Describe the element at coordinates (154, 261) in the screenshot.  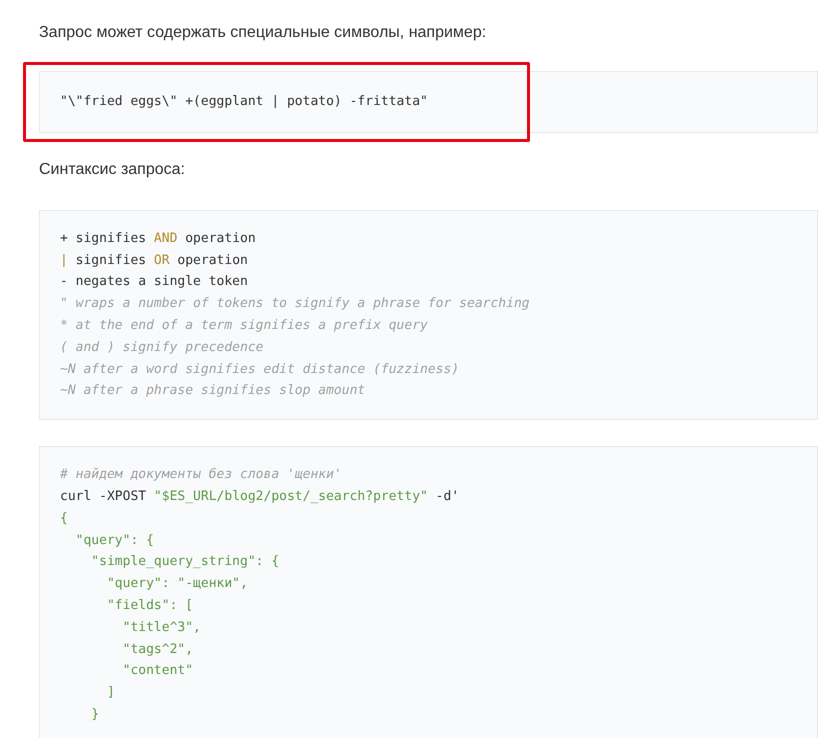
I see `code-line: | signifies OR operation` at that location.